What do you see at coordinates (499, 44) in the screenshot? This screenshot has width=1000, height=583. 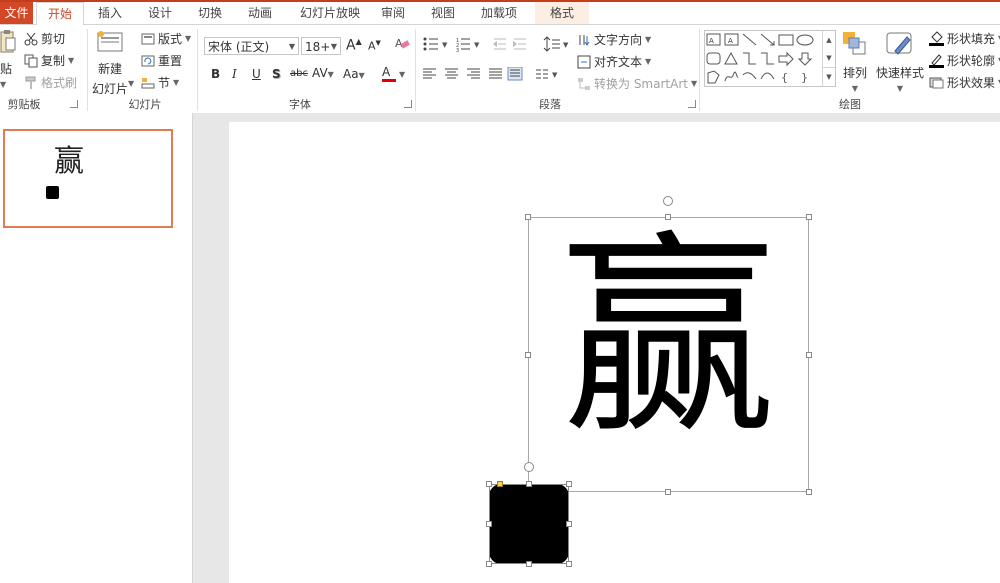 I see `decrease-indent-icon` at bounding box center [499, 44].